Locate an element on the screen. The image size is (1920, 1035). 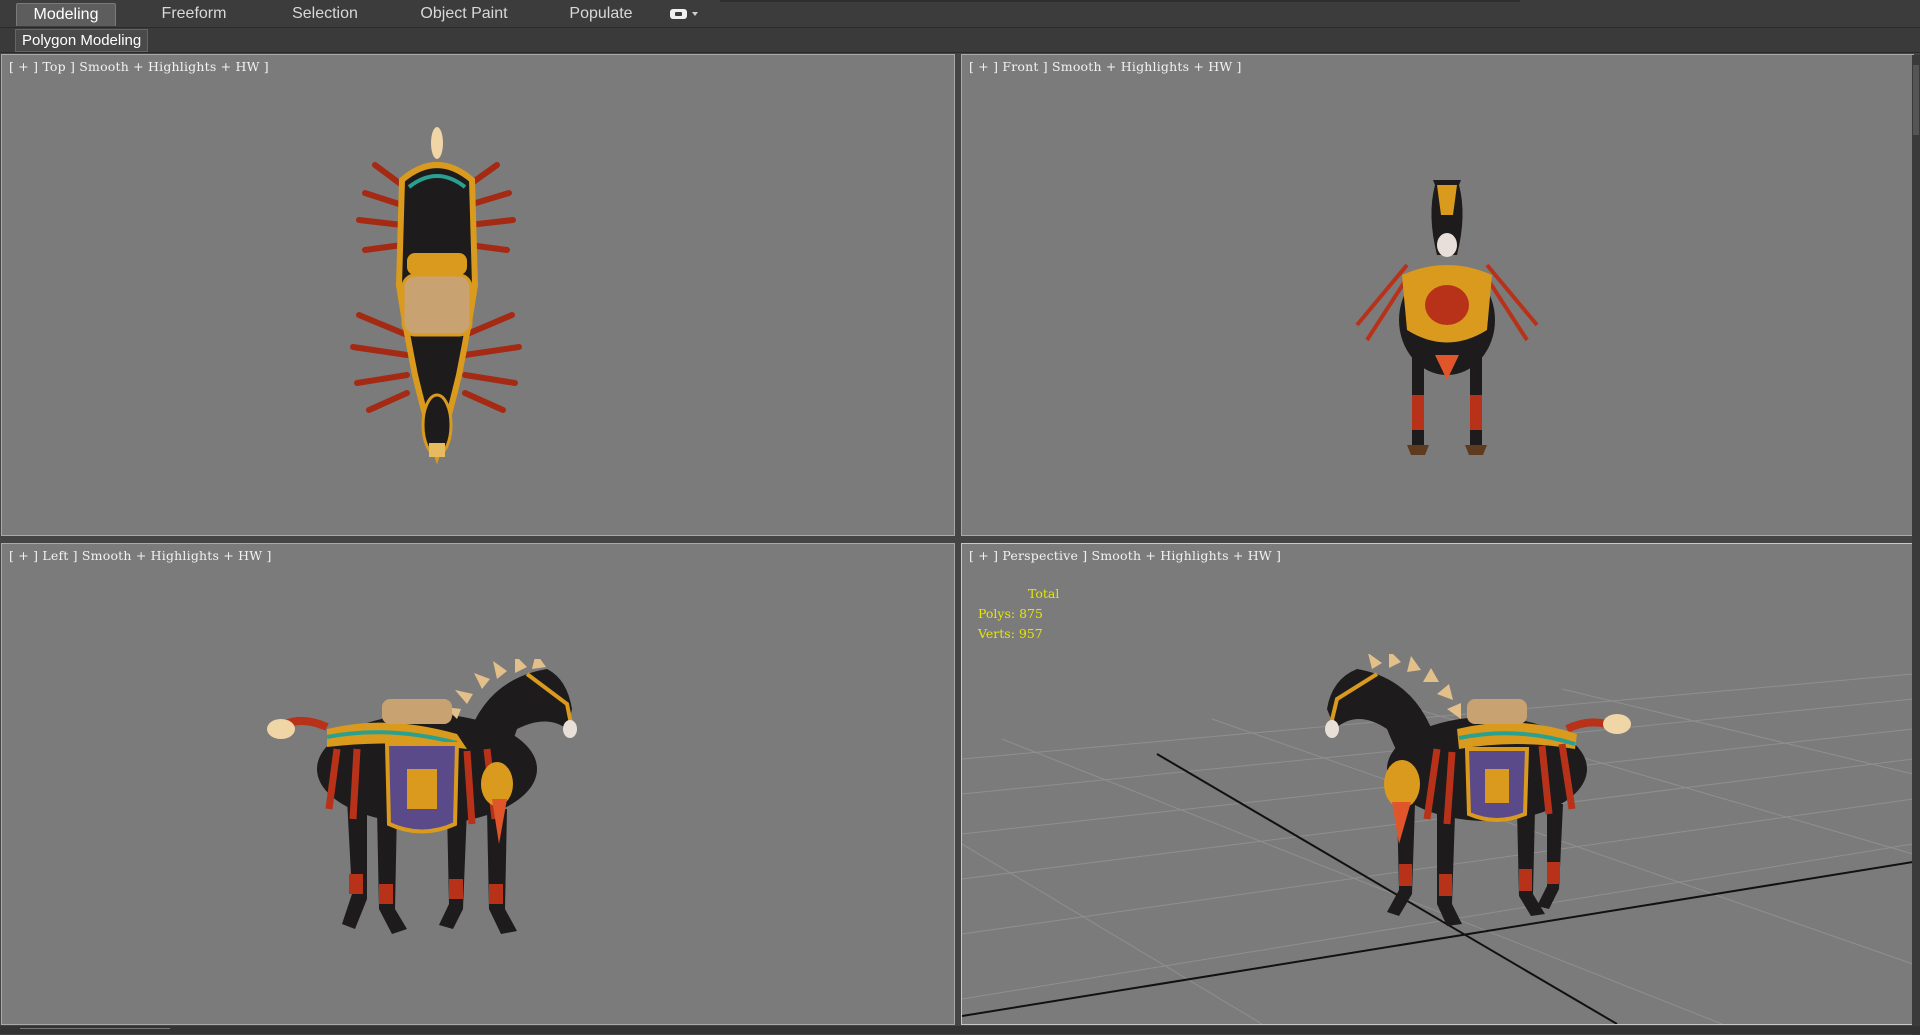
right-scrollbar is located at coordinates (1916, 545).